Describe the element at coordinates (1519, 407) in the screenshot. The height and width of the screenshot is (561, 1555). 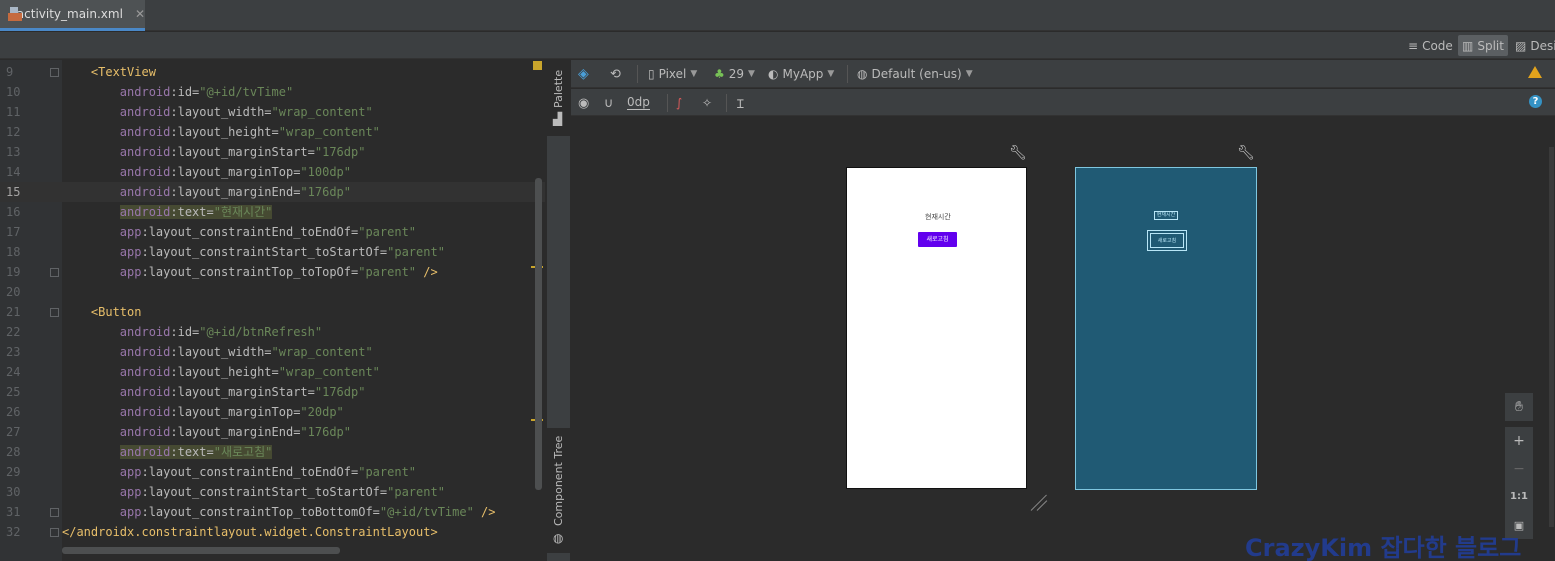
I see `pan-button: ✋︎` at that location.